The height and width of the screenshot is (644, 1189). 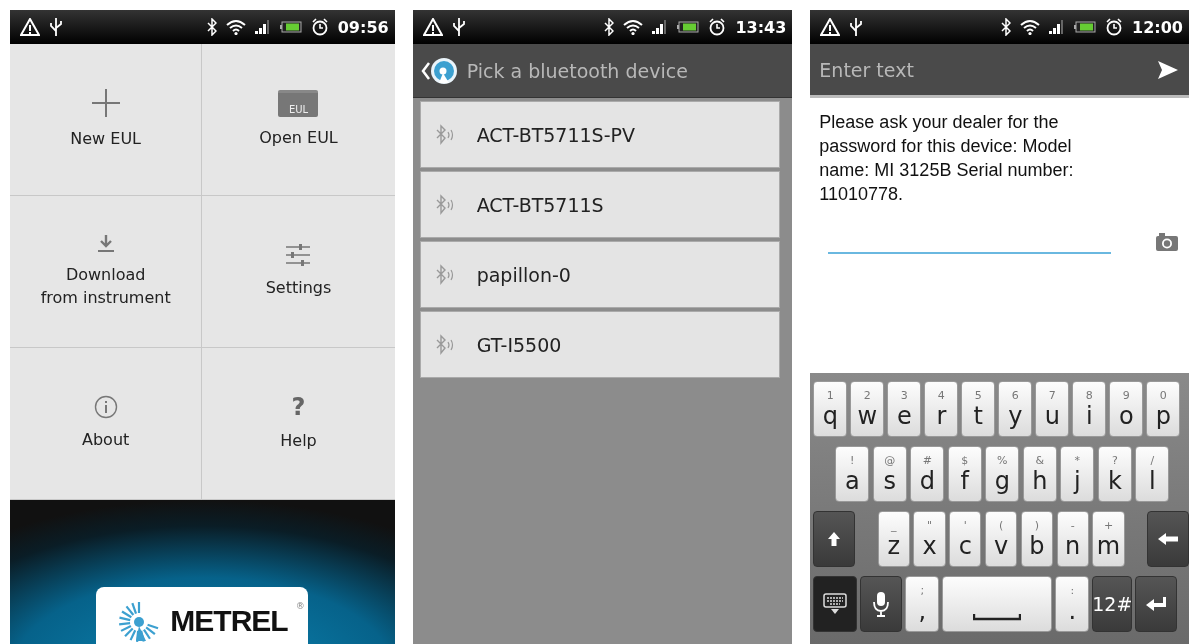 What do you see at coordinates (1167, 242) in the screenshot?
I see `camera-icon` at bounding box center [1167, 242].